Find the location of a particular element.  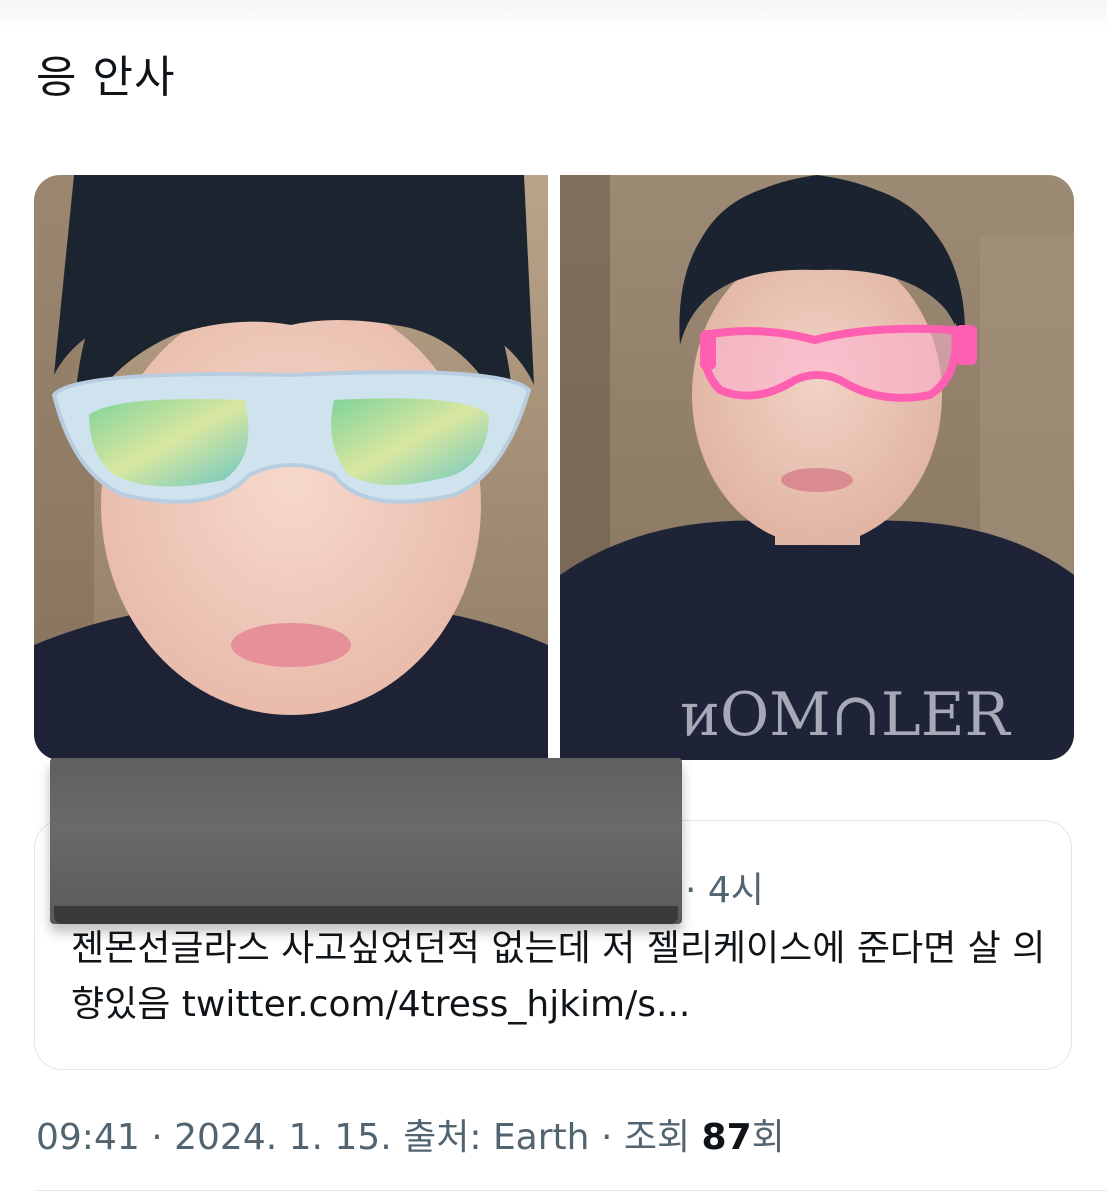

bottom-divider is located at coordinates (571, 1190).